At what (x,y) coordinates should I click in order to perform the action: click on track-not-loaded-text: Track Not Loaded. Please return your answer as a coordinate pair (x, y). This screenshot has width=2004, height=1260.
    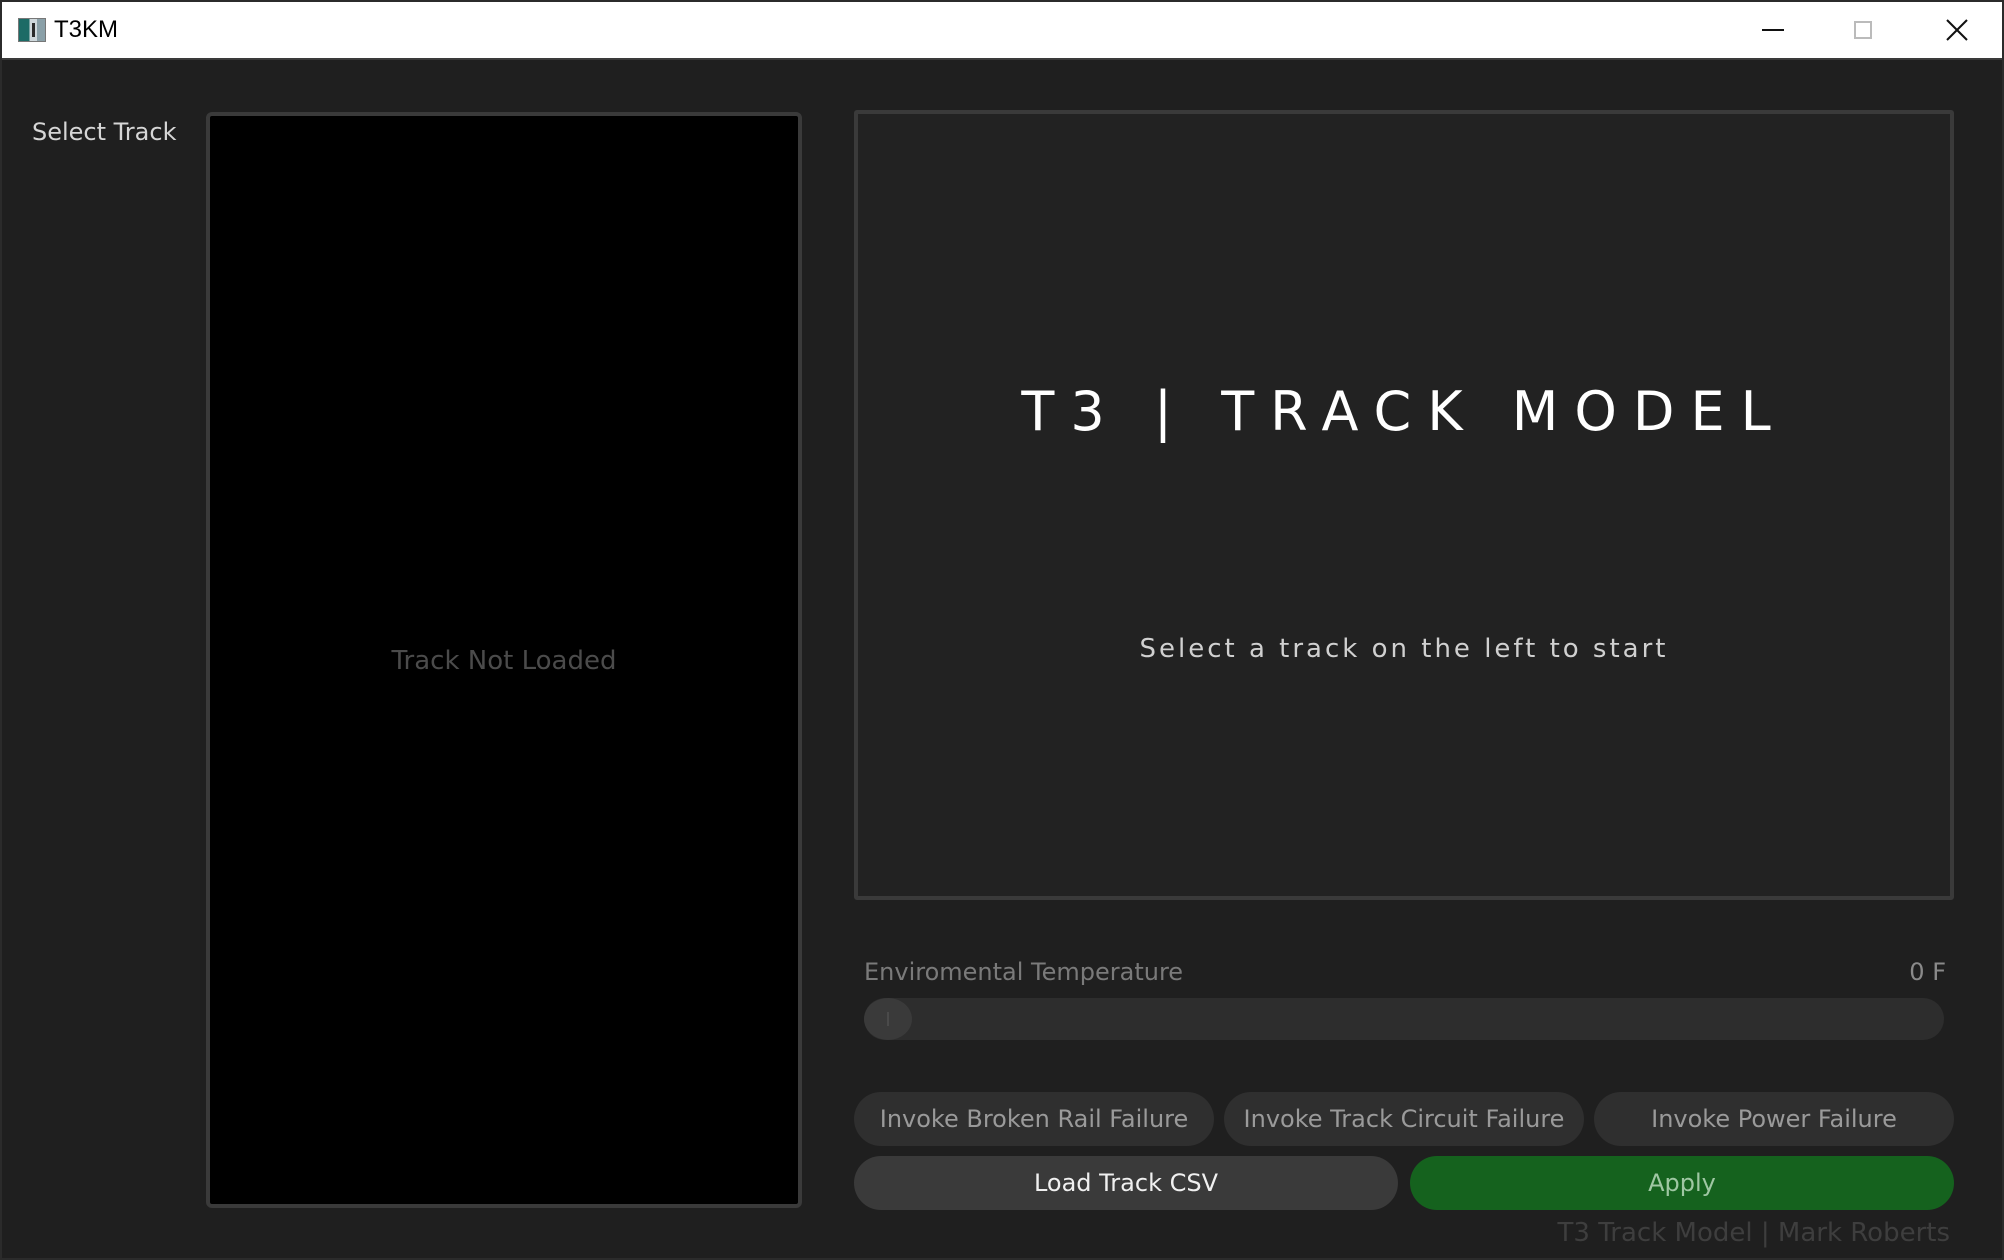
    Looking at the image, I should click on (504, 661).